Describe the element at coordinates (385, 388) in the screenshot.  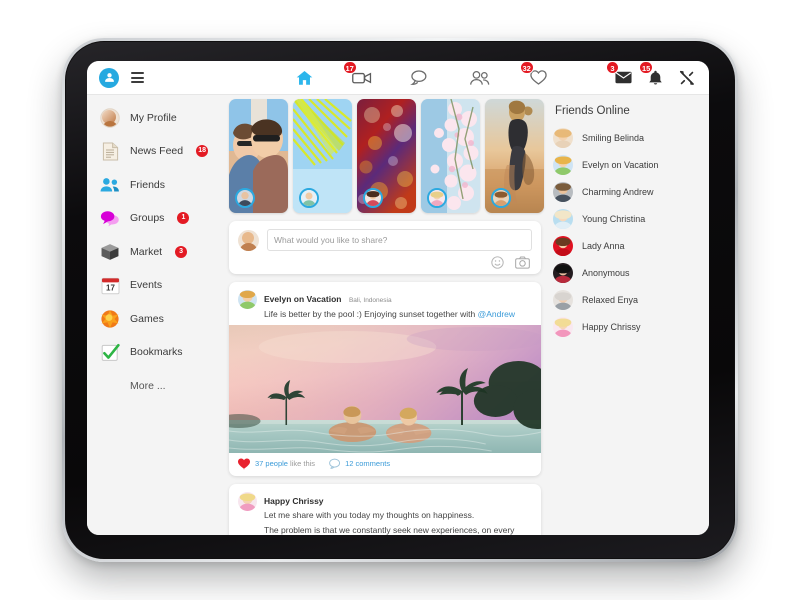
I see `sunset-infinity-pool-photo` at that location.